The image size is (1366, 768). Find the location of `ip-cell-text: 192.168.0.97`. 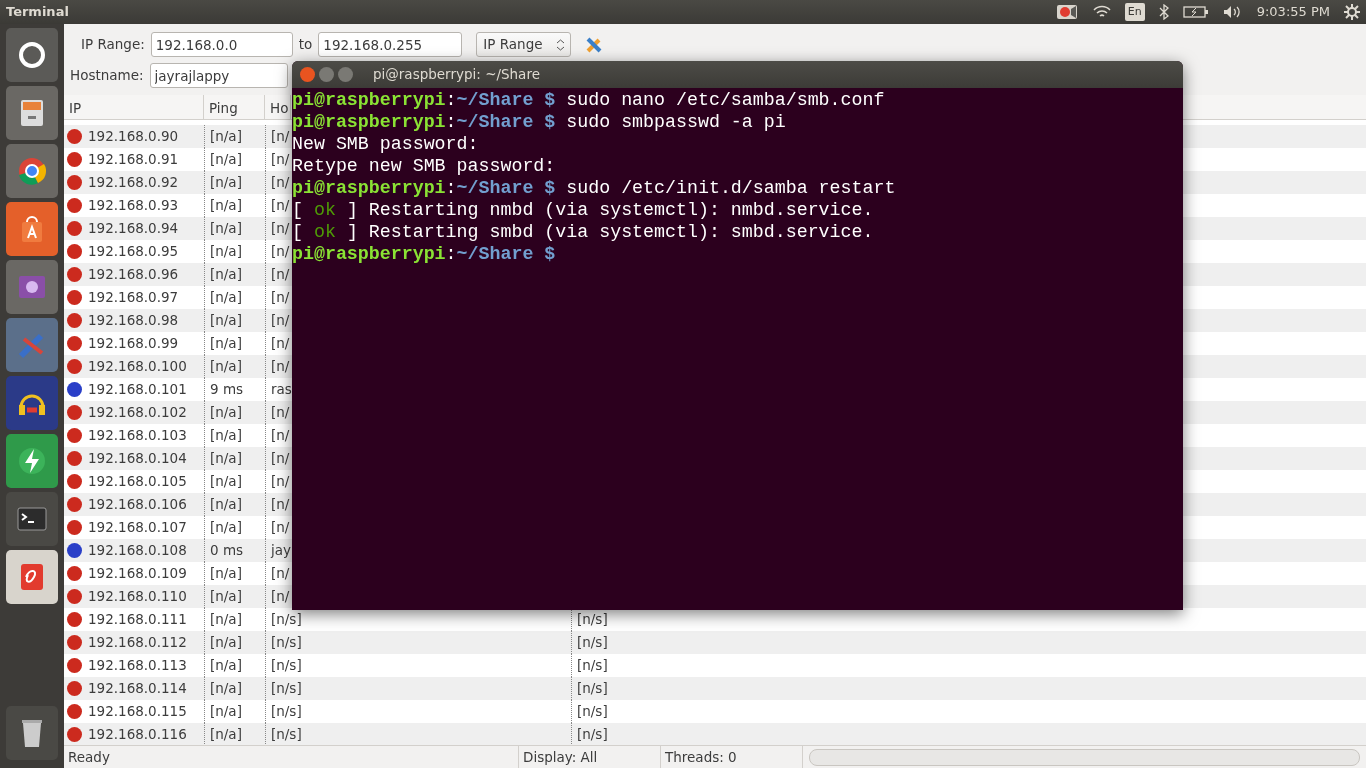

ip-cell-text: 192.168.0.97 is located at coordinates (133, 298).